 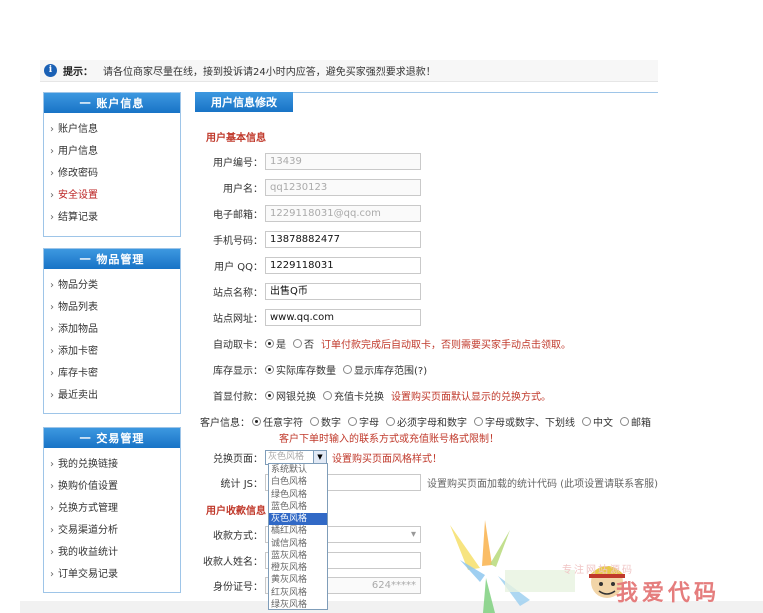 I want to click on auto-card-no: 否, so click(x=303, y=343).